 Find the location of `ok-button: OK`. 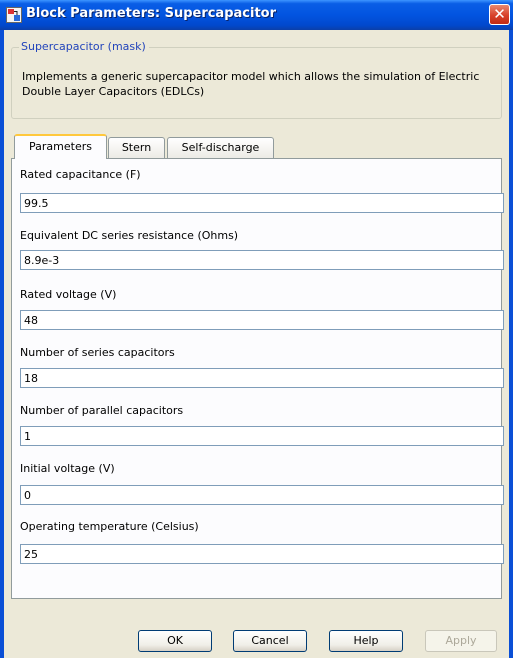

ok-button: OK is located at coordinates (175, 641).